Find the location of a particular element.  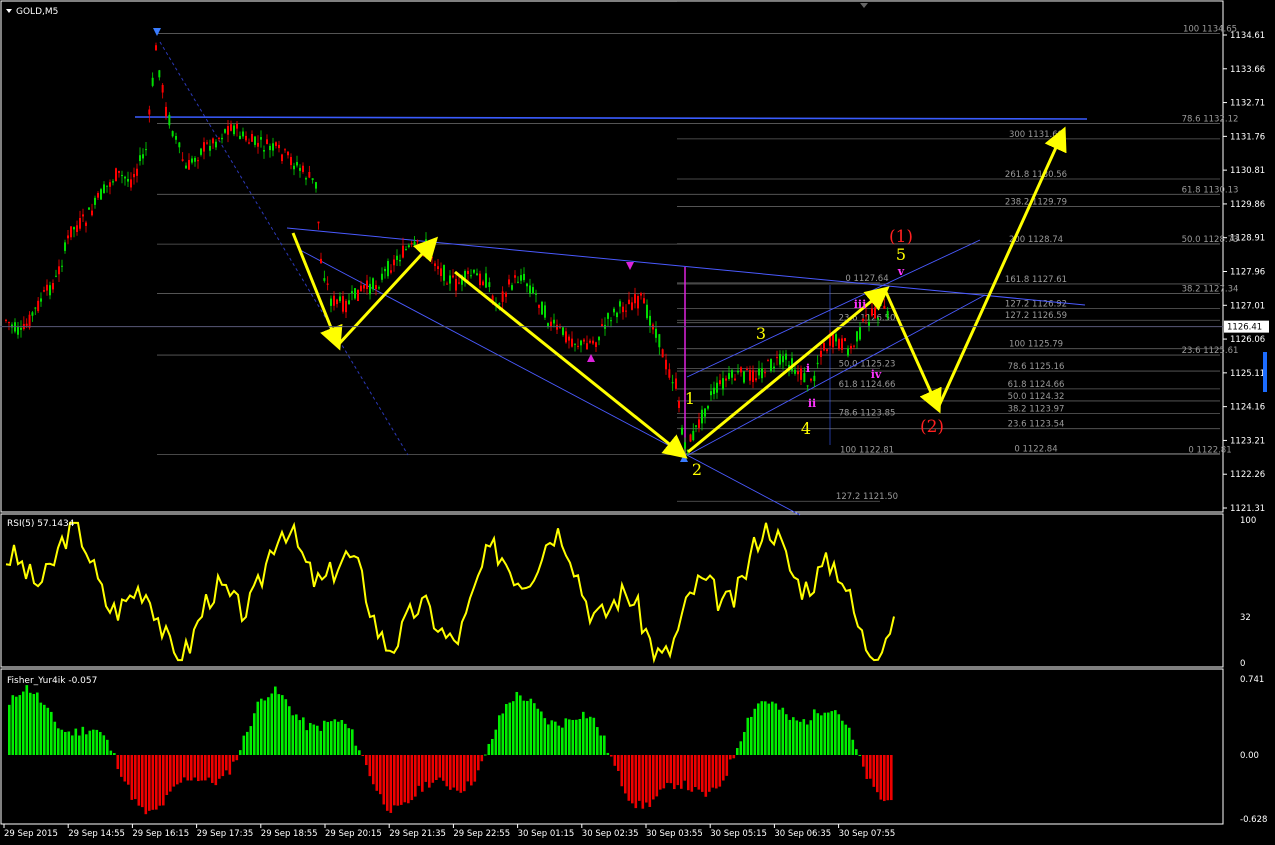

price-tick-label: 1128.91 is located at coordinates (1247, 239).